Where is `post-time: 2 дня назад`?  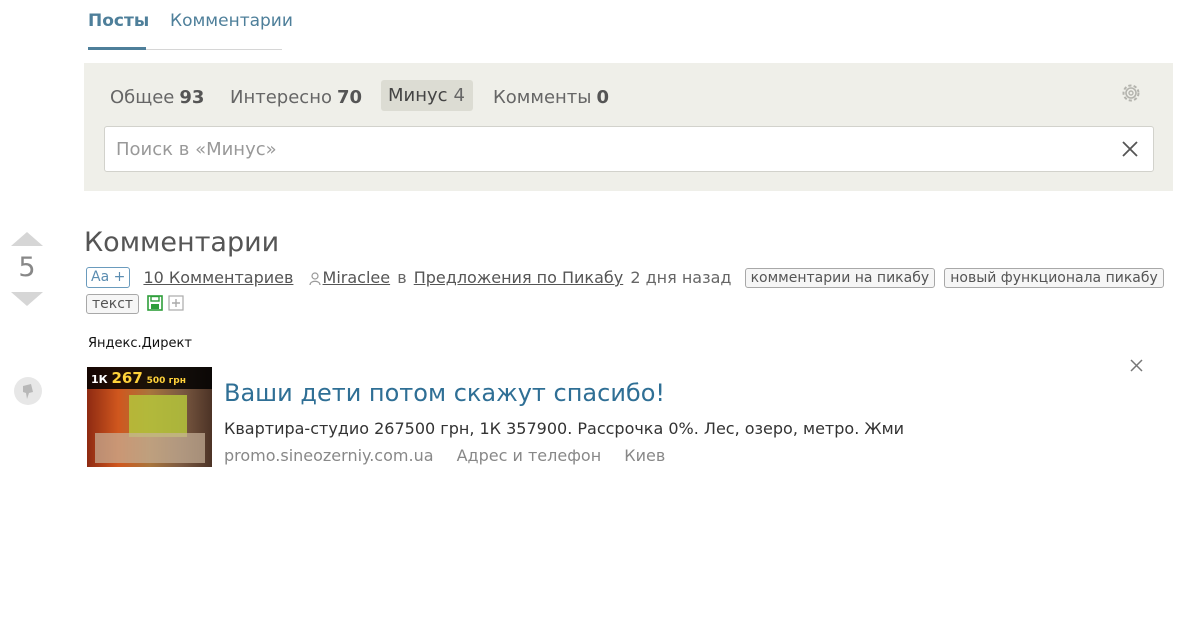 post-time: 2 дня назад is located at coordinates (681, 277).